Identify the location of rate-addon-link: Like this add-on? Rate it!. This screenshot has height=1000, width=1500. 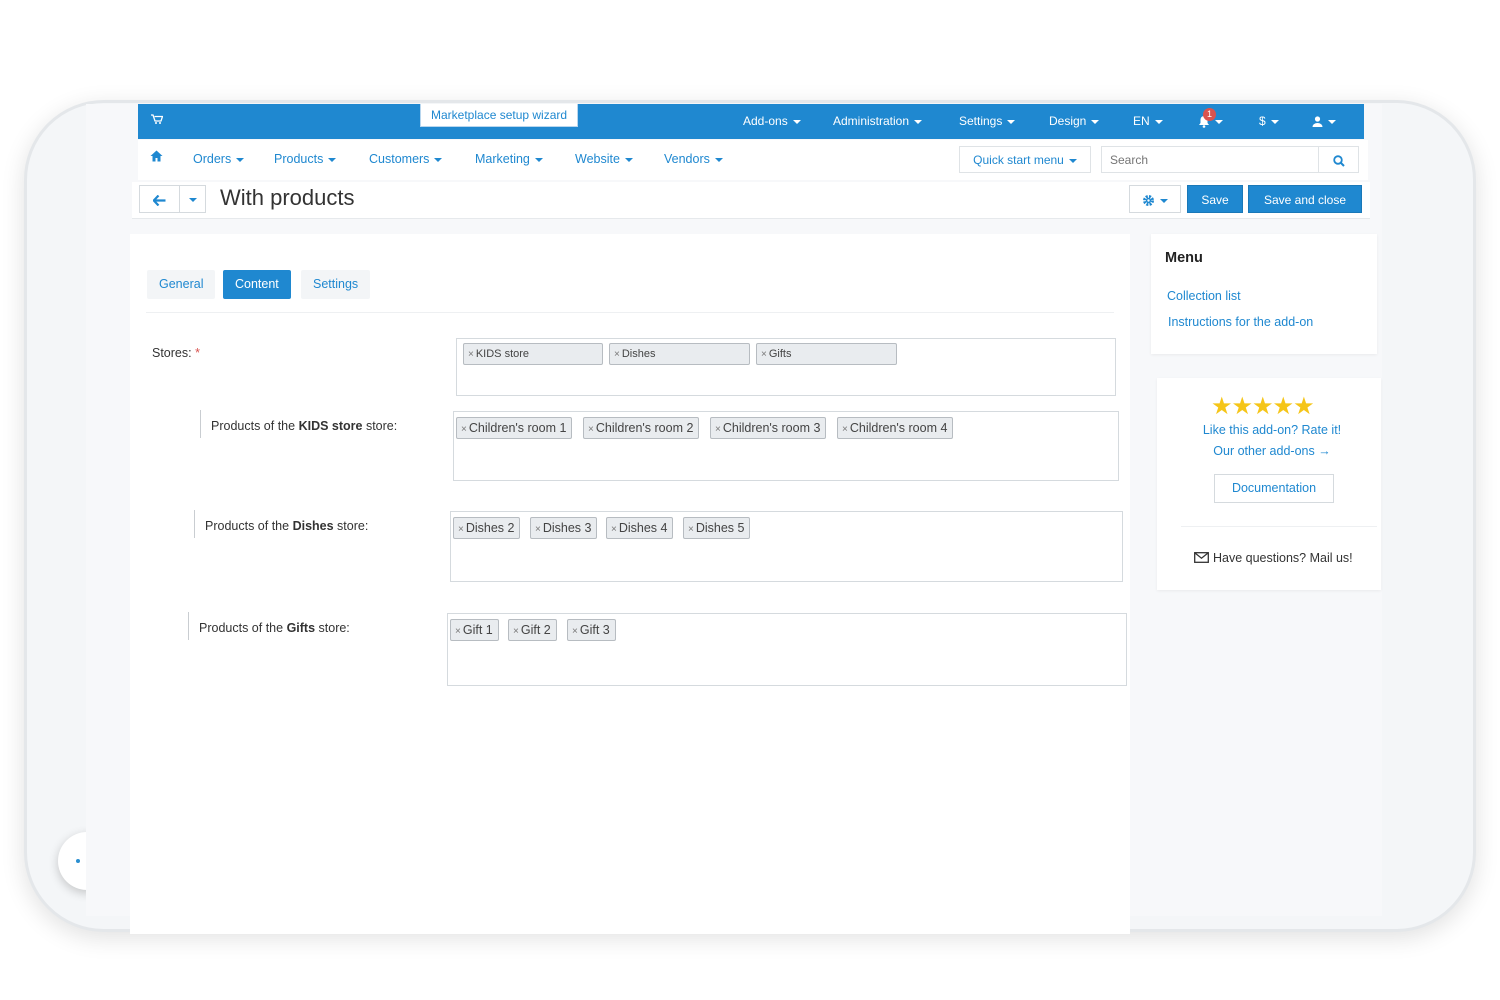
(1272, 430).